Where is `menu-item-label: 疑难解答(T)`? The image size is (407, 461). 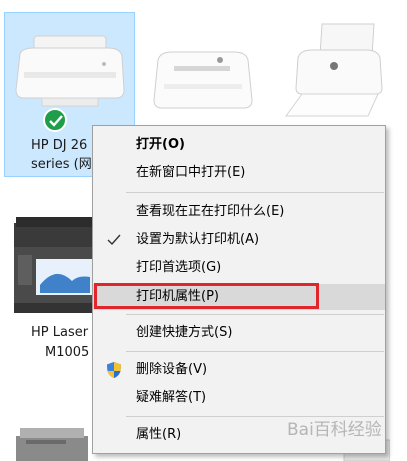
menu-item-label: 疑难解答(T) is located at coordinates (171, 397).